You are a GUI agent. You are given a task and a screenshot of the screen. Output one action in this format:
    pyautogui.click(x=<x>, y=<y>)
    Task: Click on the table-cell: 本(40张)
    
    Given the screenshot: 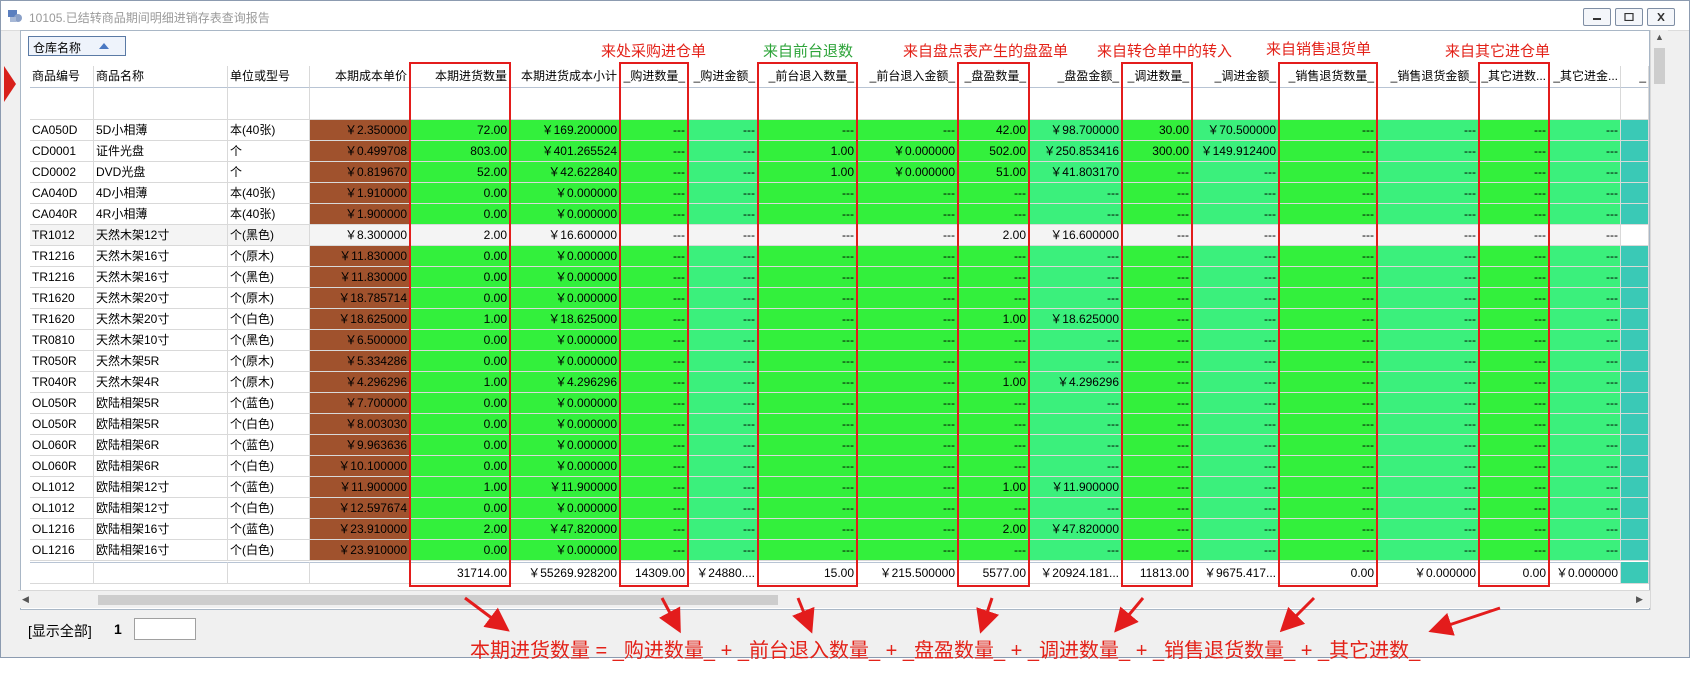 What is the action you would take?
    pyautogui.click(x=269, y=130)
    